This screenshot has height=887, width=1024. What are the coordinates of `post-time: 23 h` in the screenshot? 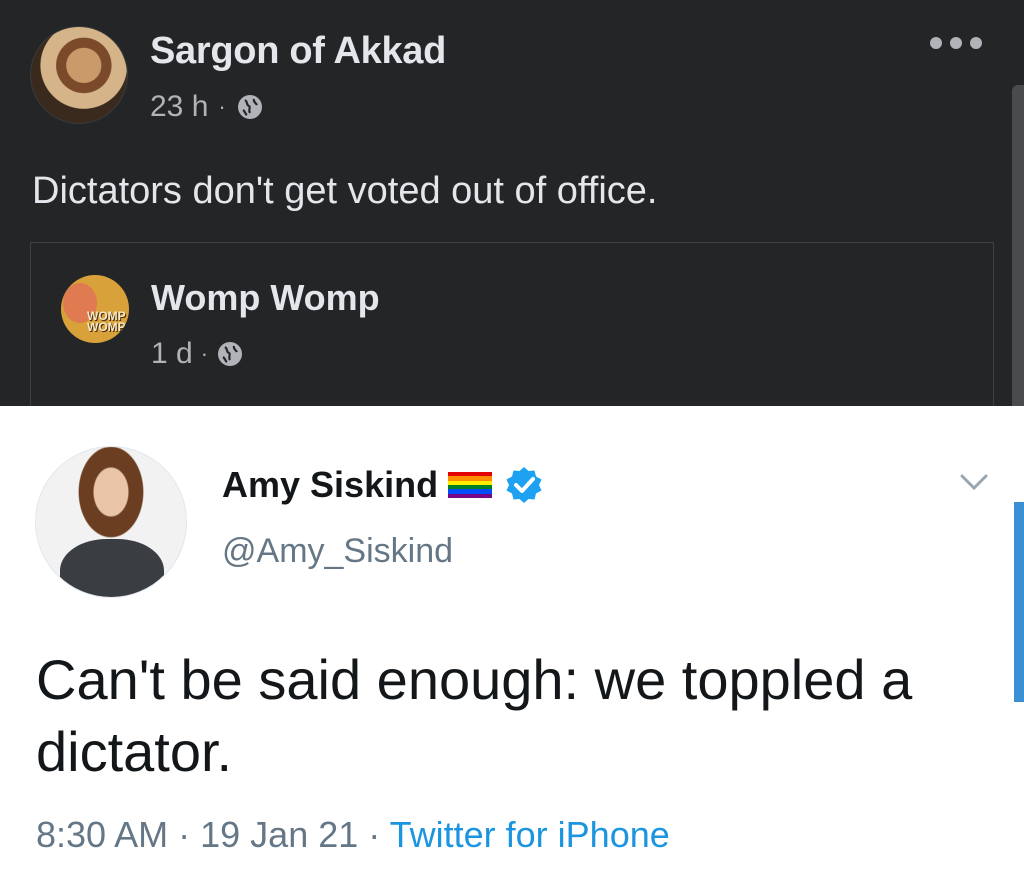 It's located at (179, 107).